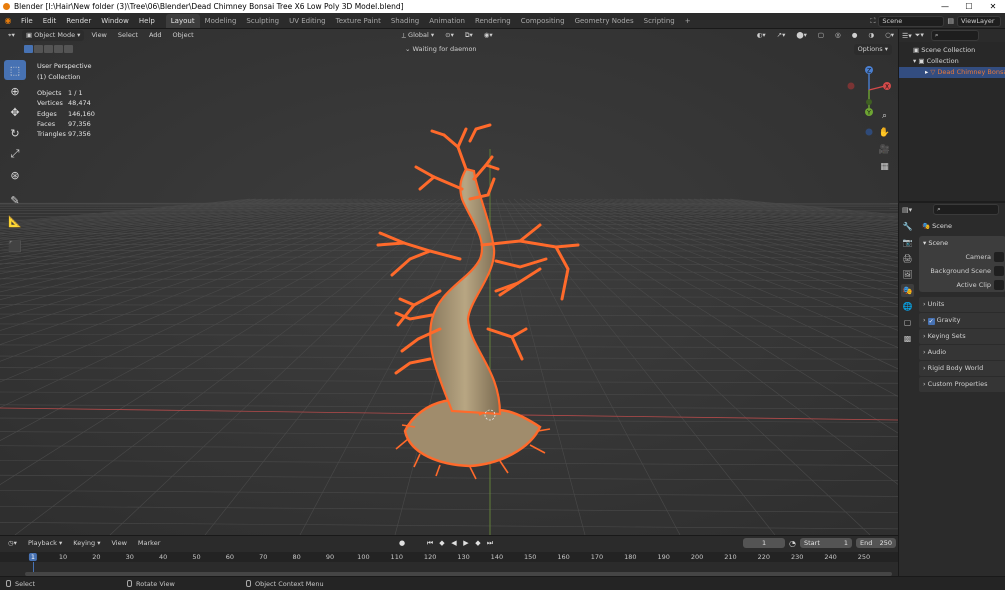 The height and width of the screenshot is (590, 1005). What do you see at coordinates (907, 258) in the screenshot?
I see `output-tab-icon: 🖨` at bounding box center [907, 258].